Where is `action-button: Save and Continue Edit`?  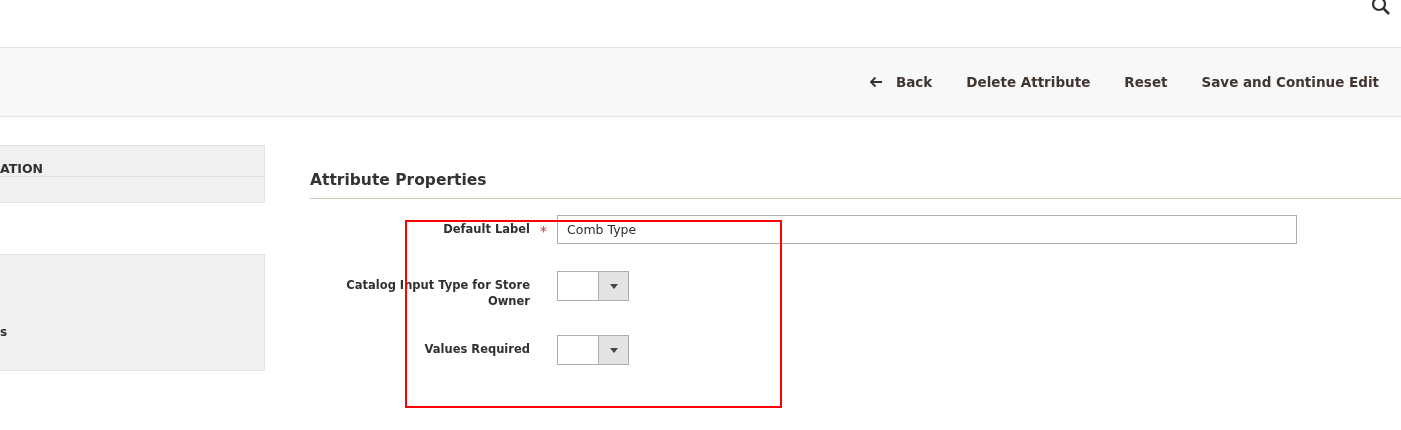
action-button: Save and Continue Edit is located at coordinates (1290, 82).